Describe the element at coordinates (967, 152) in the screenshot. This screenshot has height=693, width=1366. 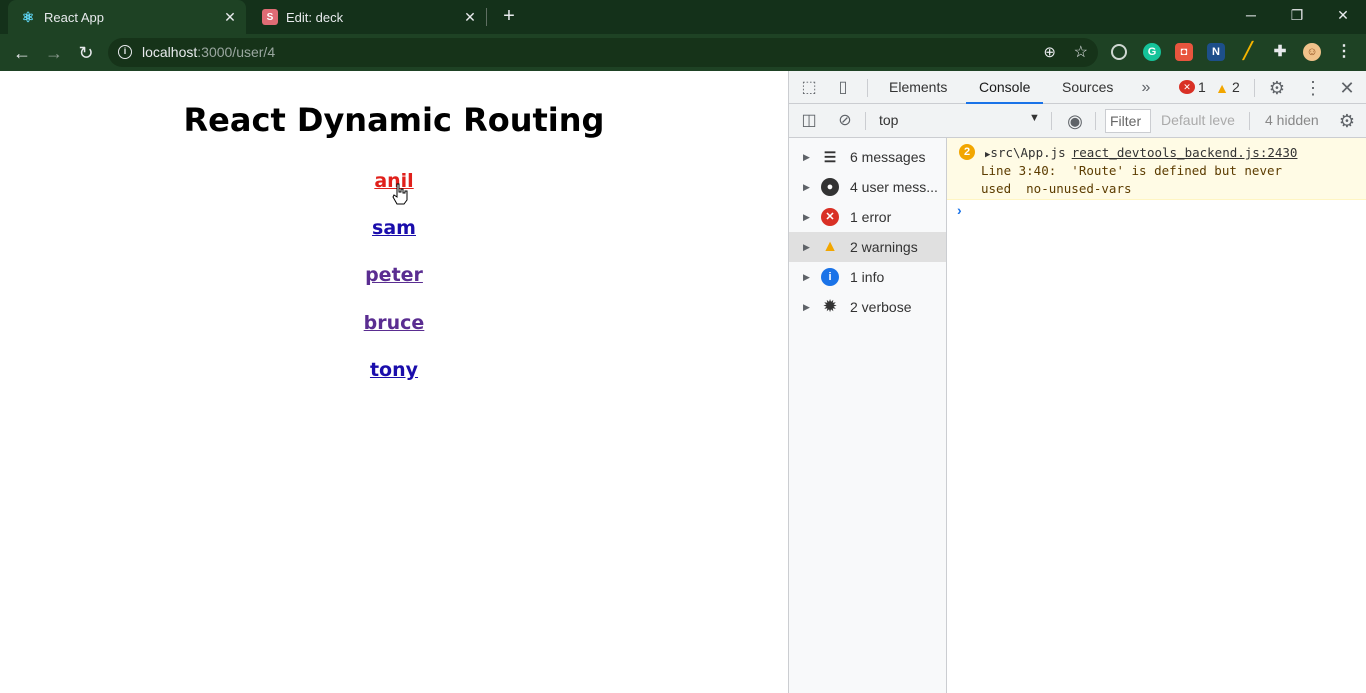
I see `repeat-count-badge: 2` at that location.